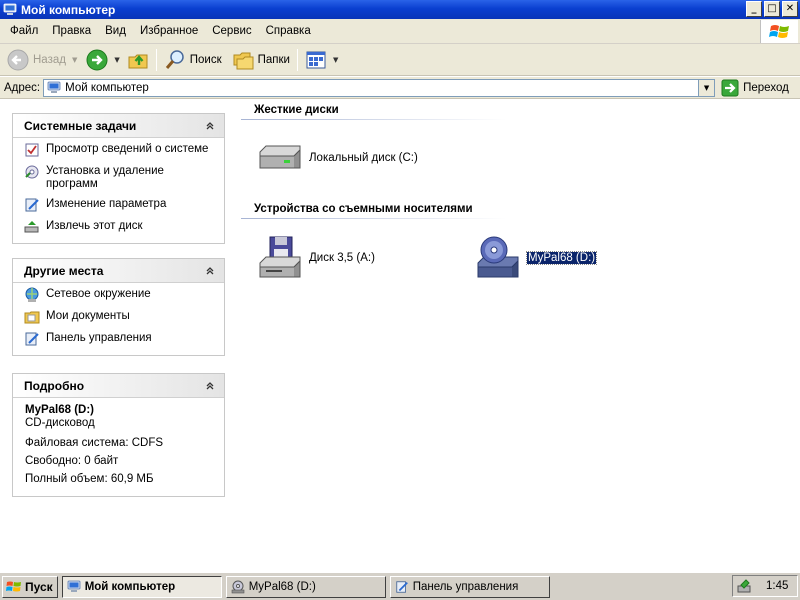  Describe the element at coordinates (755, 88) in the screenshot. I see `go-button: Переход` at that location.